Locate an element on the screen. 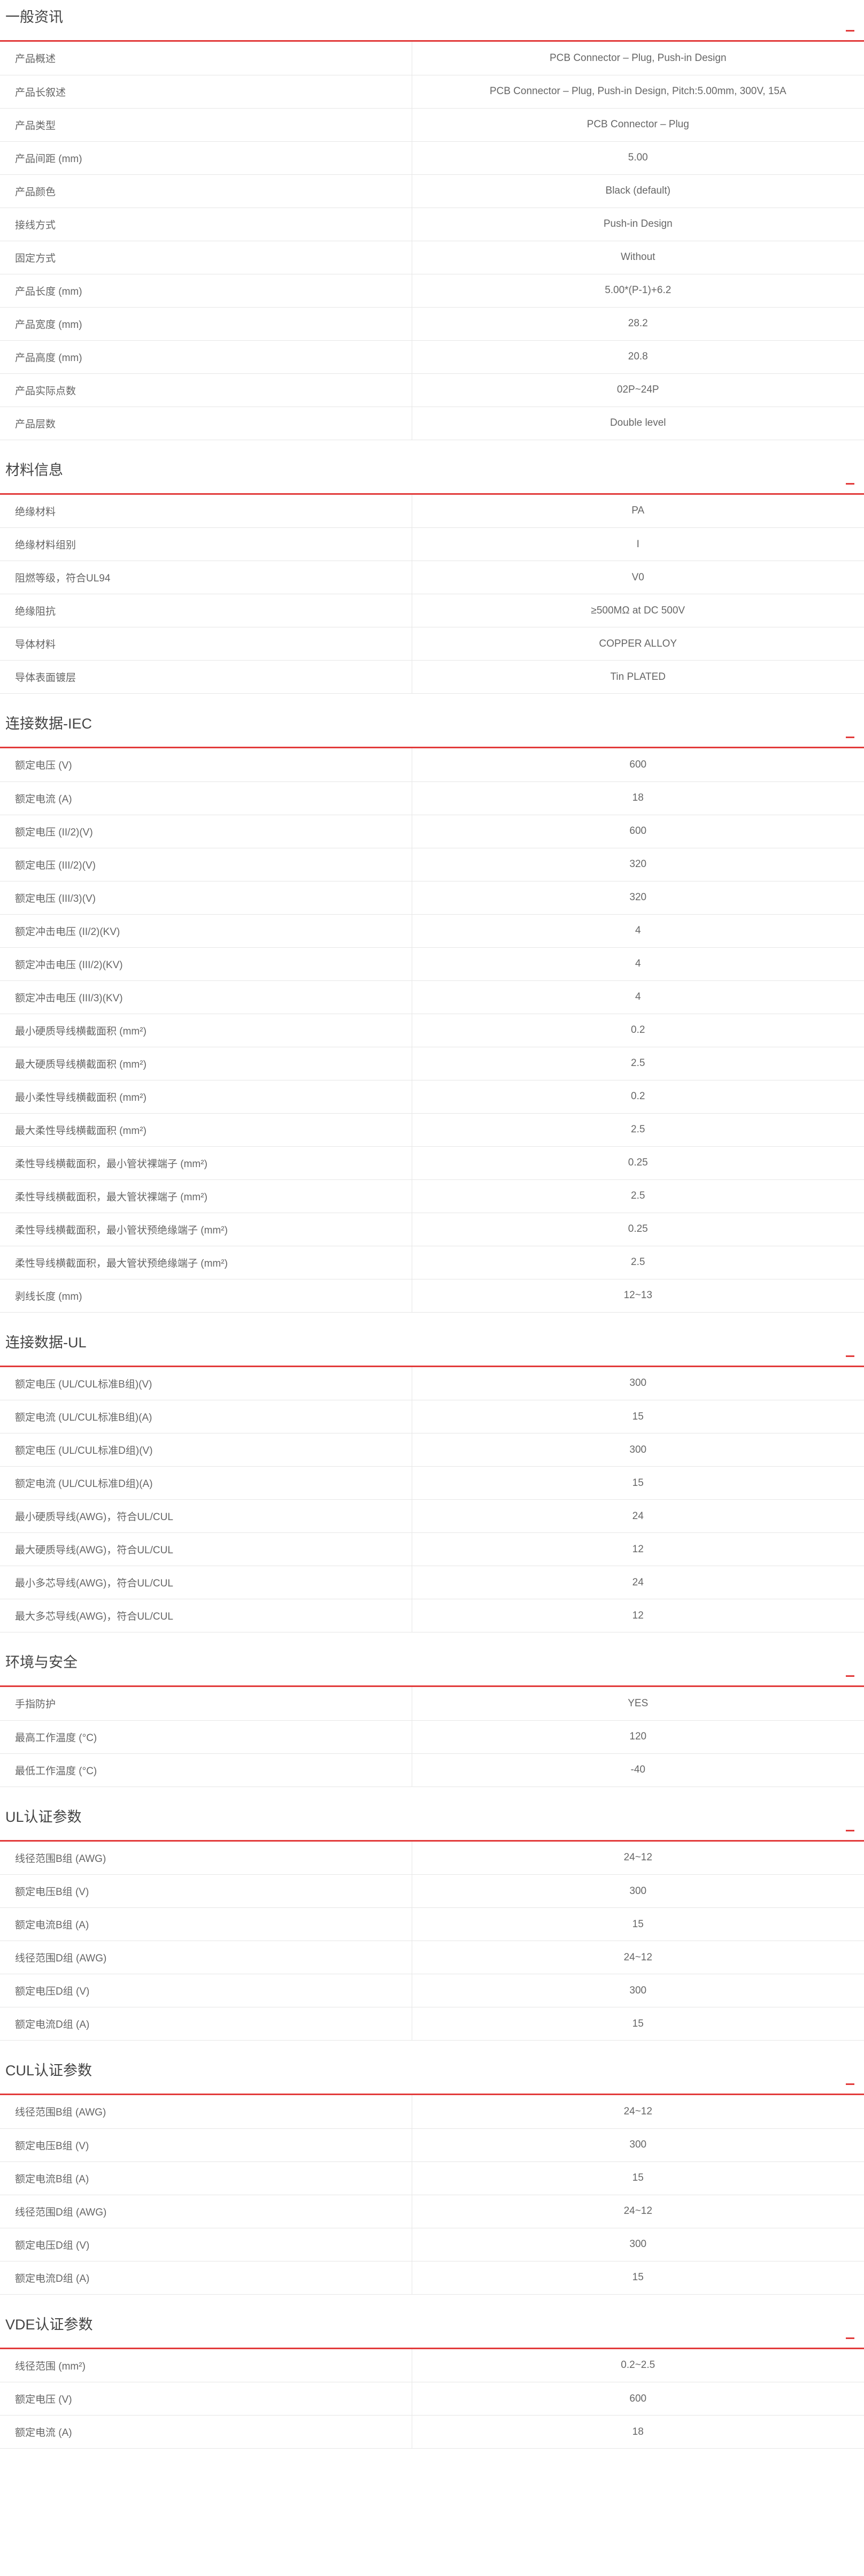 The width and height of the screenshot is (864, 2576). spec-label: 最大柔性导线横截面积 (mm²) is located at coordinates (206, 1130).